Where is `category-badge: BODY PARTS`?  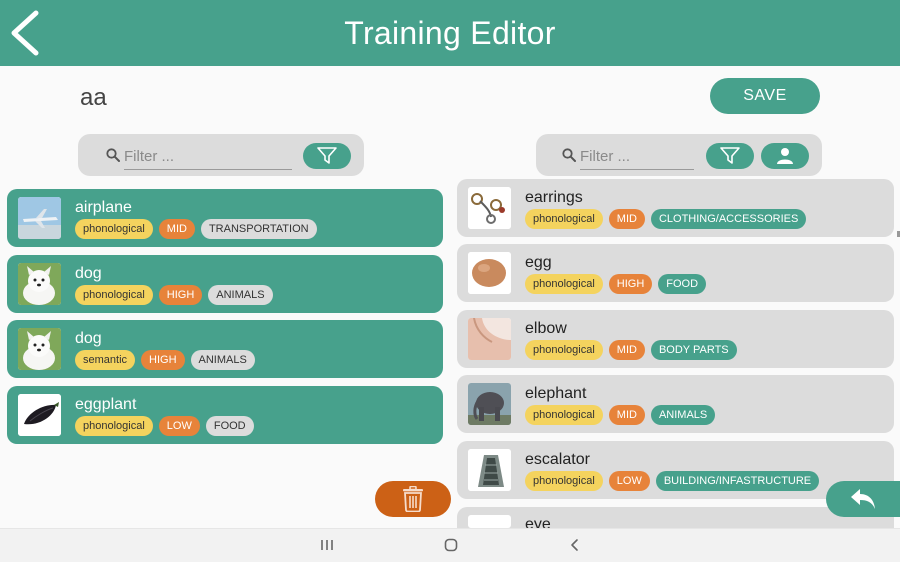 category-badge: BODY PARTS is located at coordinates (693, 350).